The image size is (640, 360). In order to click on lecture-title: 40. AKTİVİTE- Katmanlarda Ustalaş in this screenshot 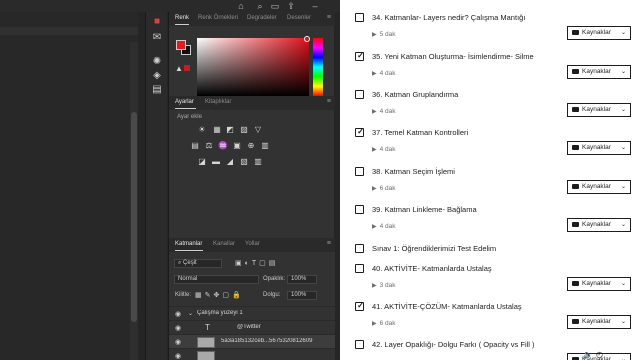, I will do `click(432, 268)`.